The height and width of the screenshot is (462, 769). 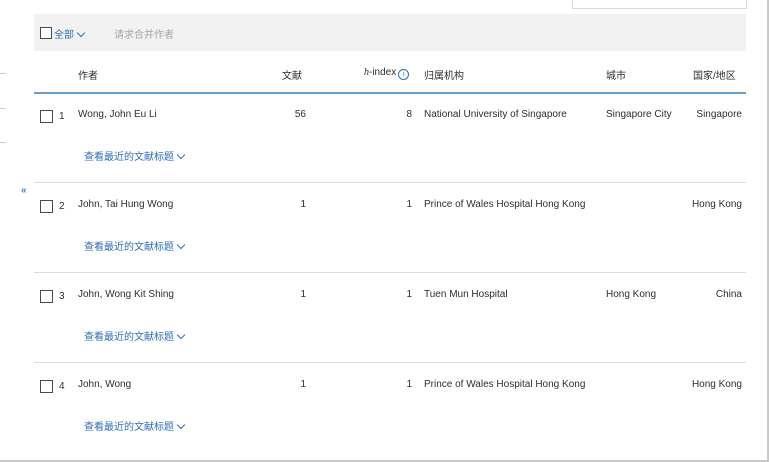 I want to click on header-country: 国家/地区, so click(x=714, y=74).